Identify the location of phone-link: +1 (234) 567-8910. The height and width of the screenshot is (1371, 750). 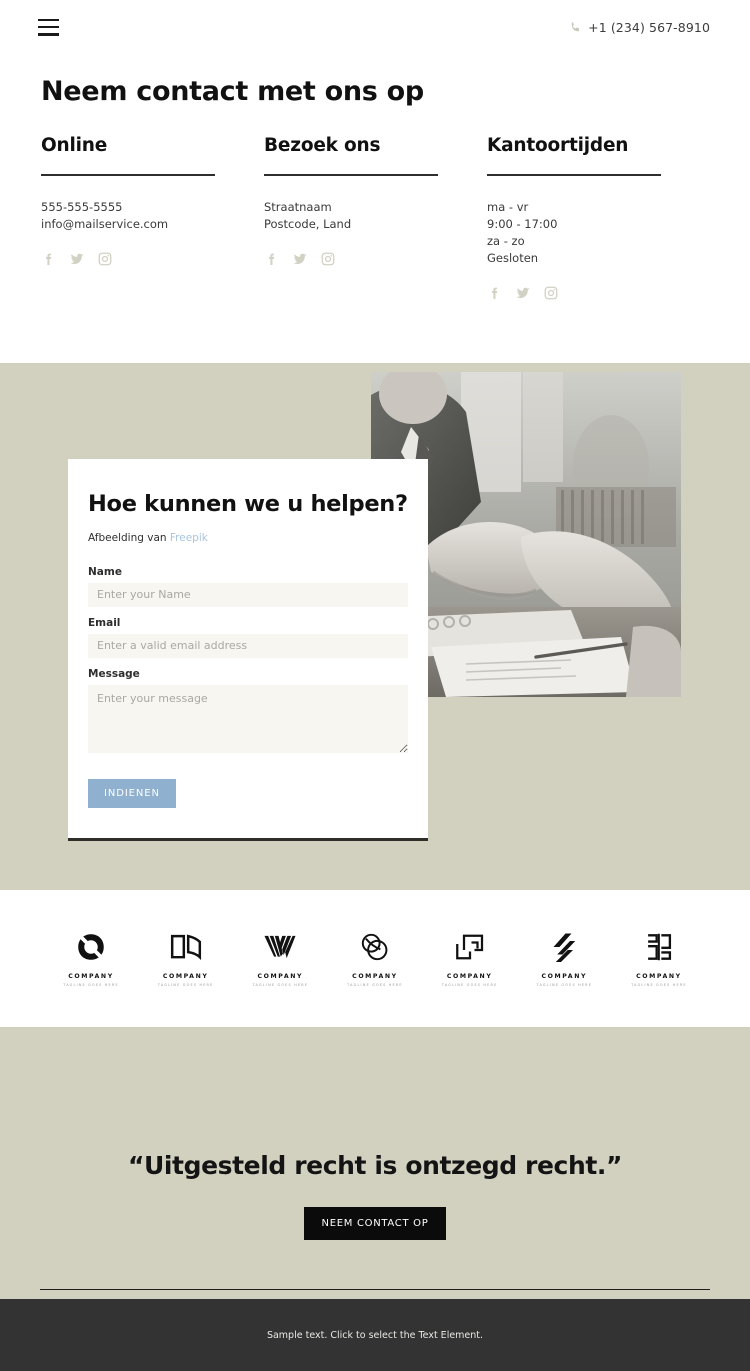
(639, 27).